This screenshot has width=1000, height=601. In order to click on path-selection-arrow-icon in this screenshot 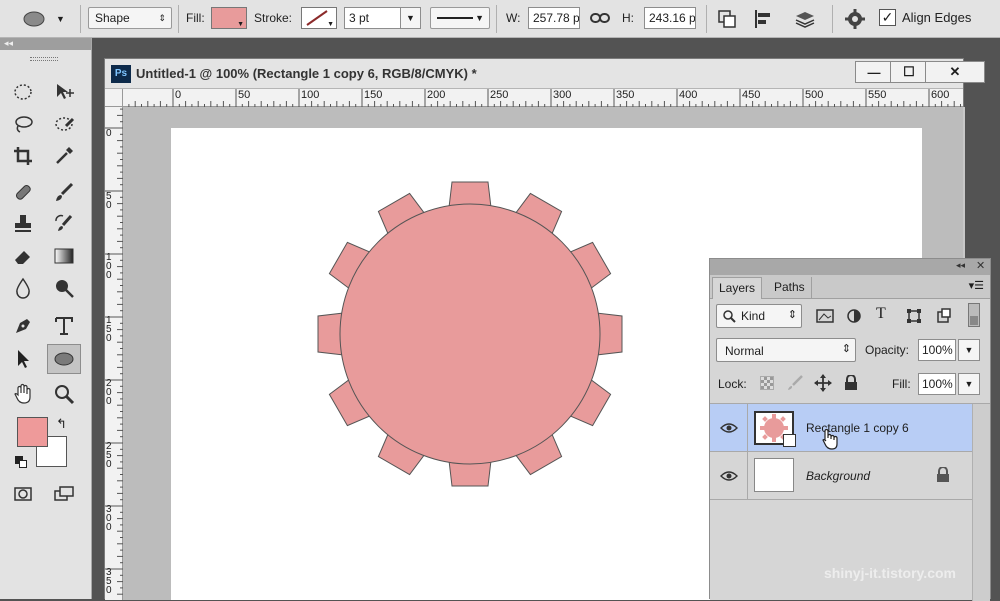, I will do `click(23, 359)`.